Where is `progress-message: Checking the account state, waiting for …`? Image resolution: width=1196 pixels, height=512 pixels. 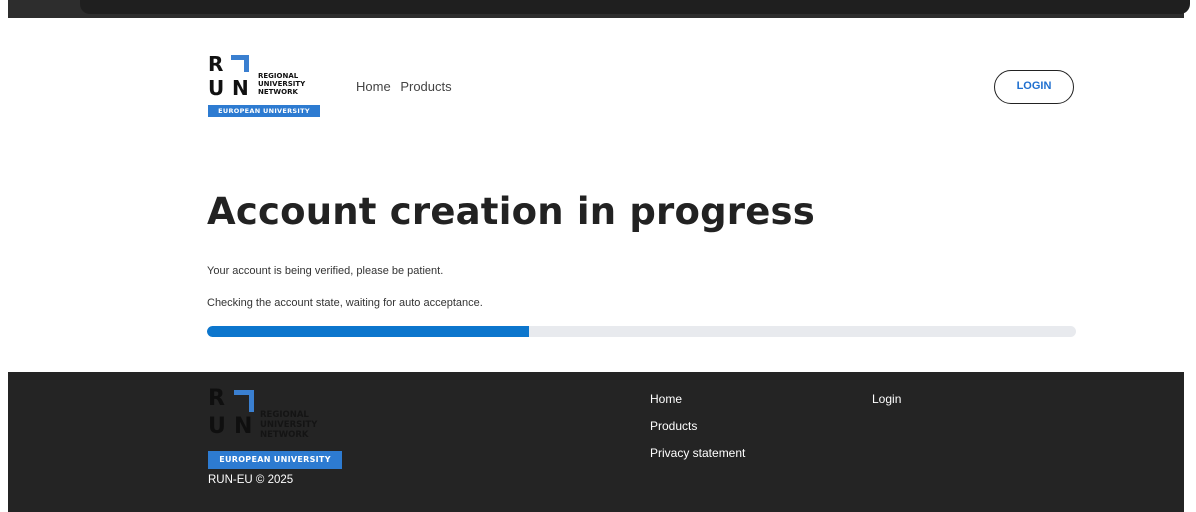 progress-message: Checking the account state, waiting for … is located at coordinates (345, 303).